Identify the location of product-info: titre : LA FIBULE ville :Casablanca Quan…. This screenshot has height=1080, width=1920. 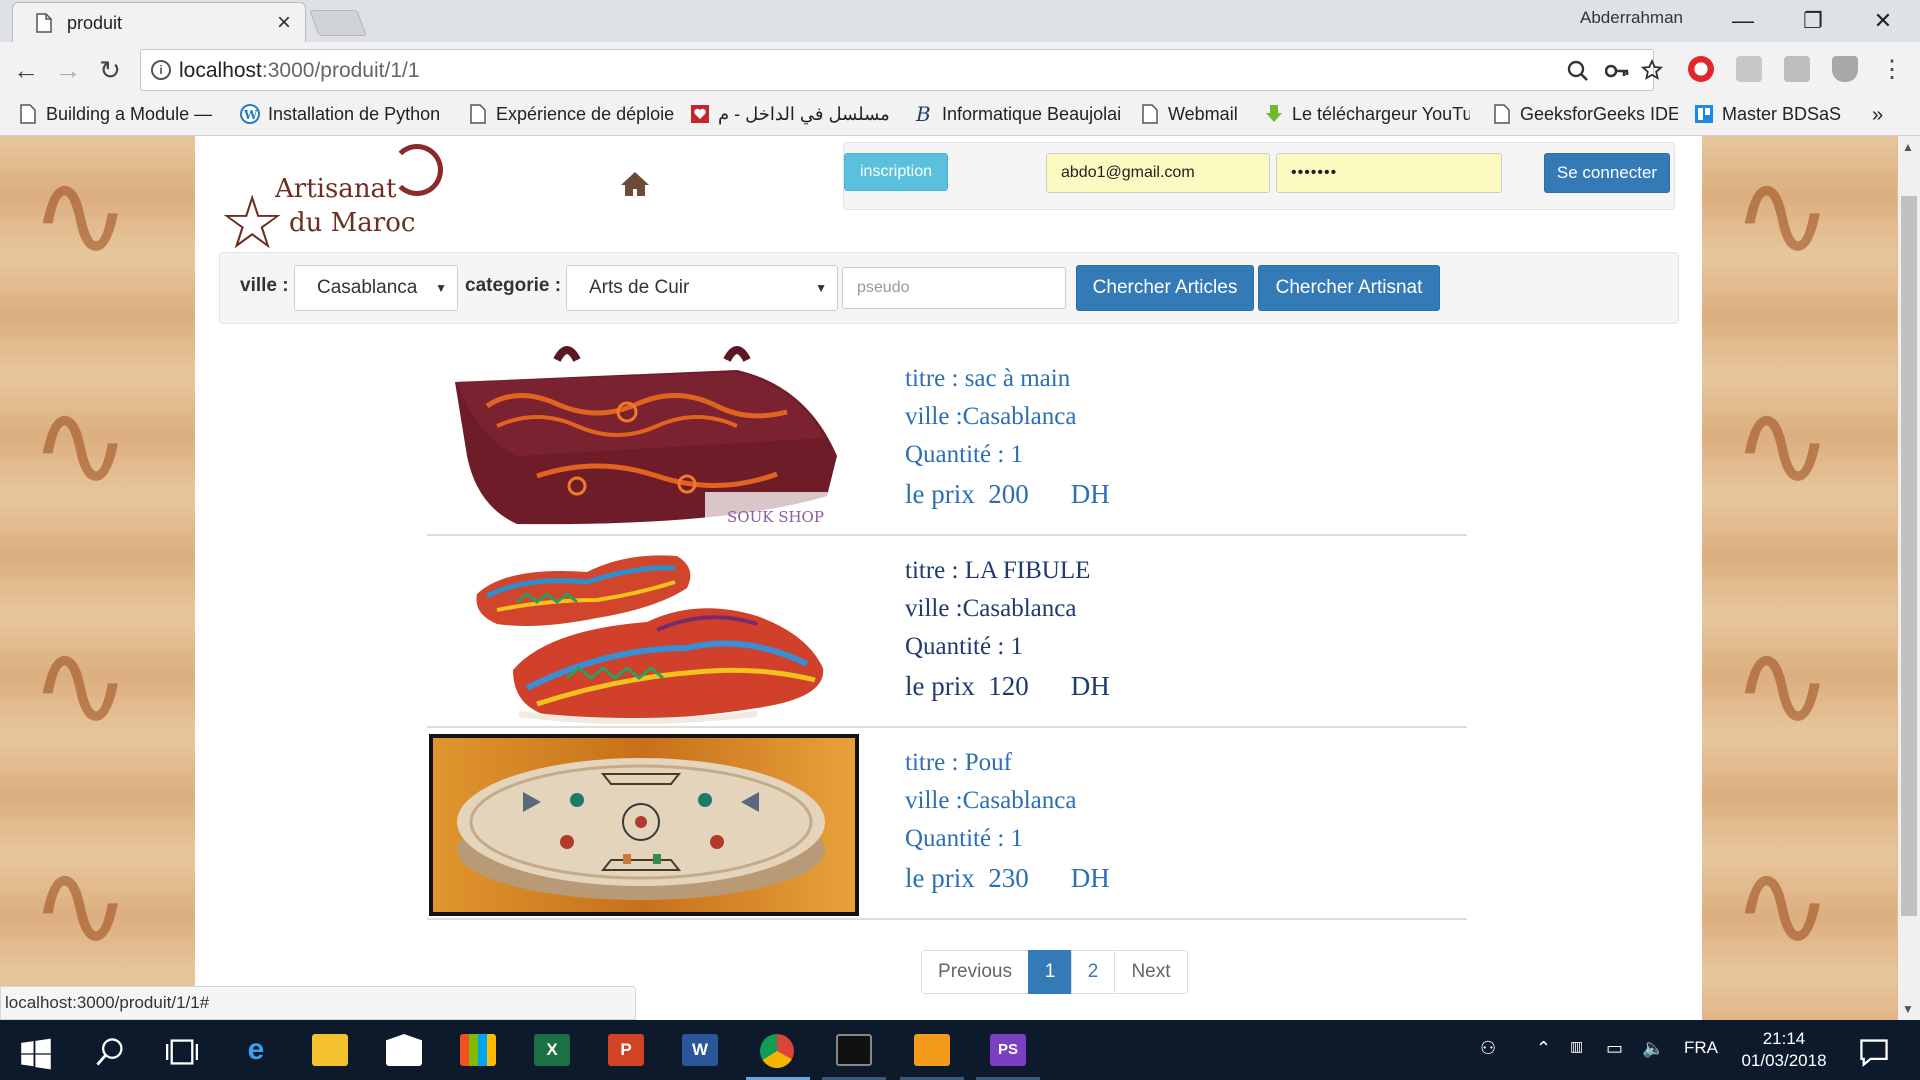
(1007, 629).